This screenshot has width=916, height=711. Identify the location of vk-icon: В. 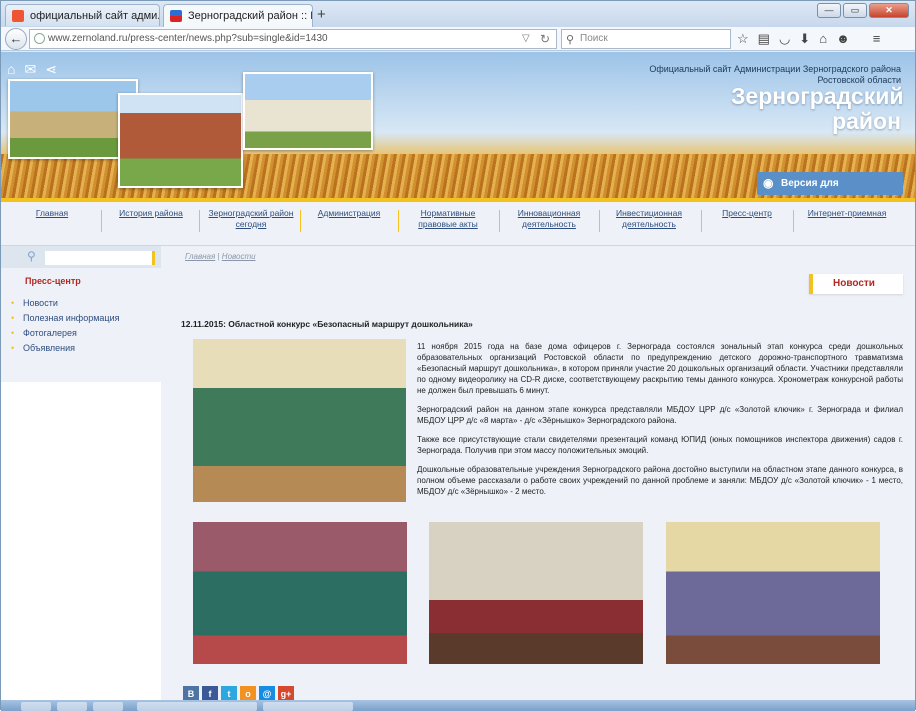
(191, 693).